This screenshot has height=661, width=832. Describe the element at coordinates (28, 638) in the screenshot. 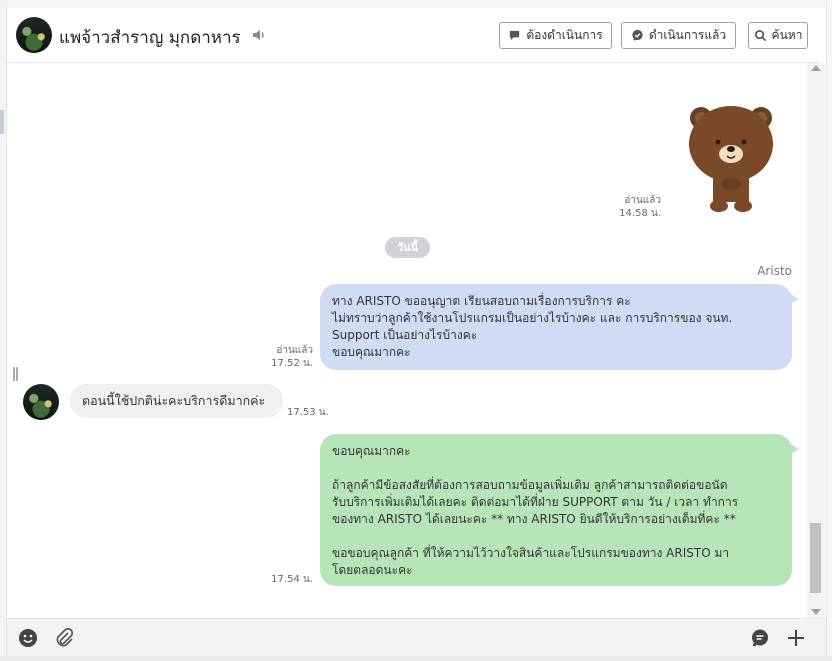

I see `emoji-icon` at that location.